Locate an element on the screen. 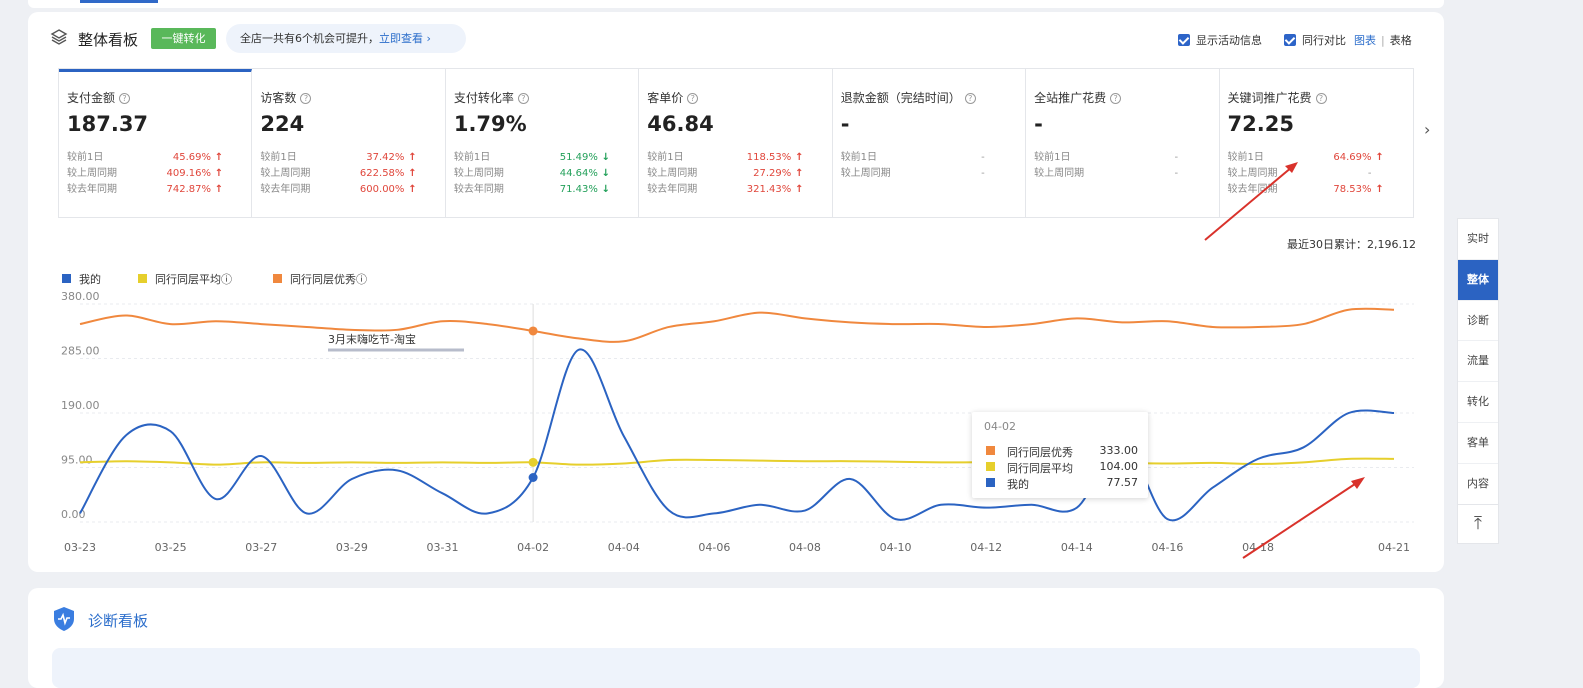  tooltip-series-name: 我的 is located at coordinates (1018, 484).